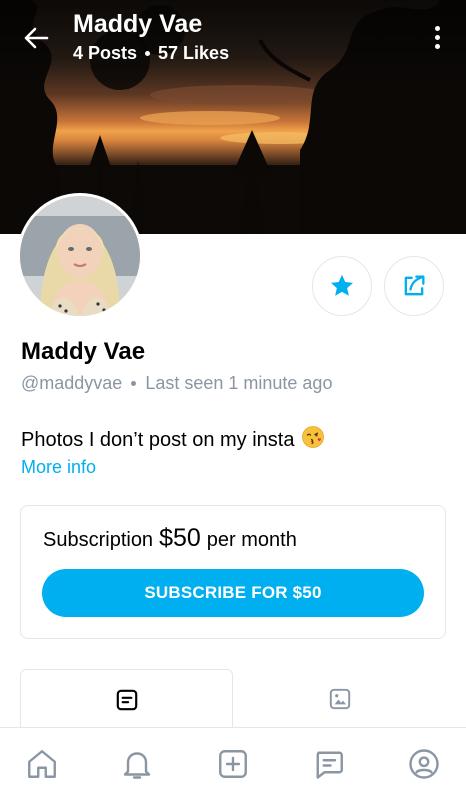 The height and width of the screenshot is (800, 466). I want to click on bottom-navigation, so click(233, 763).